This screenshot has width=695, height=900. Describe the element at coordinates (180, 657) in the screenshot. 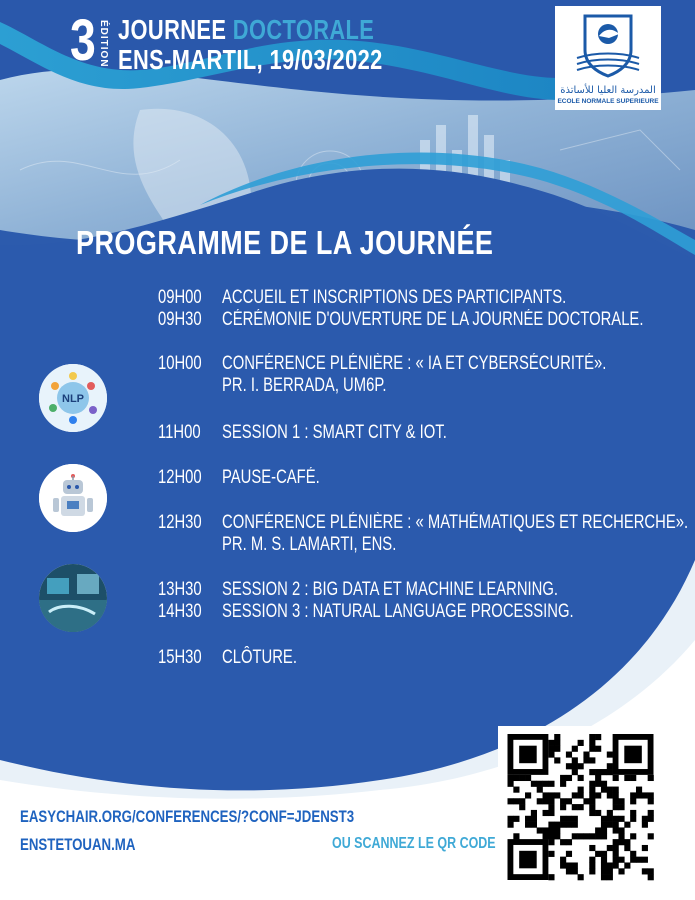

I see `schedule-time: 15H30` at that location.